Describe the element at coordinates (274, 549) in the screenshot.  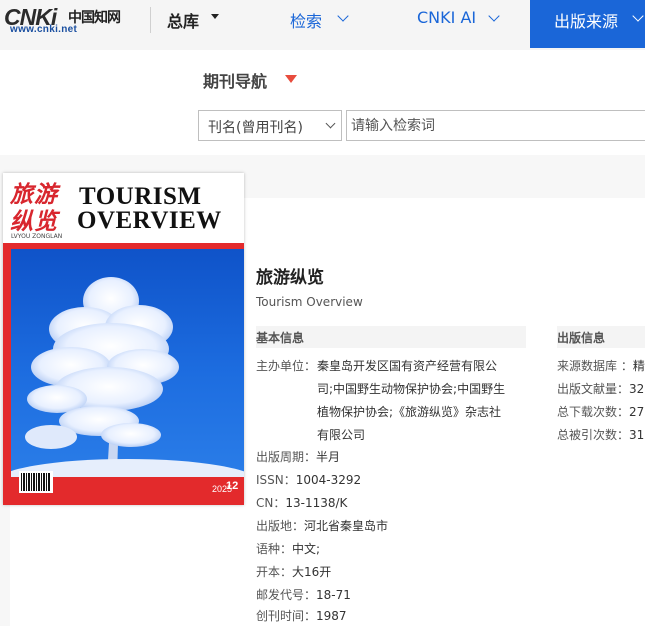
I see `info-key: 语种：` at that location.